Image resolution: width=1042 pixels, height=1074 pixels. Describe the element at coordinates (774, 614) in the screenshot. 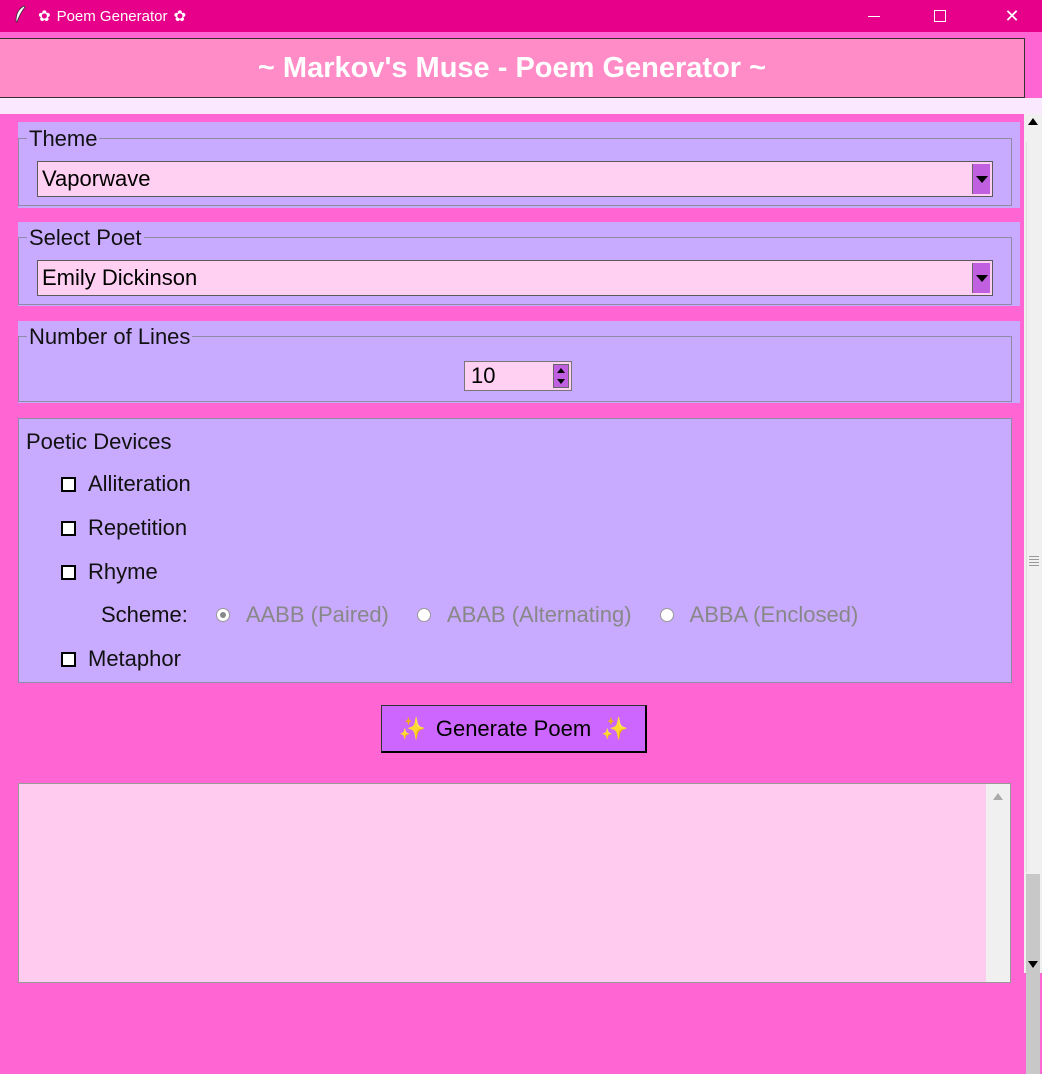

I see `scheme-abba-label: ABBA (Enclosed)` at that location.